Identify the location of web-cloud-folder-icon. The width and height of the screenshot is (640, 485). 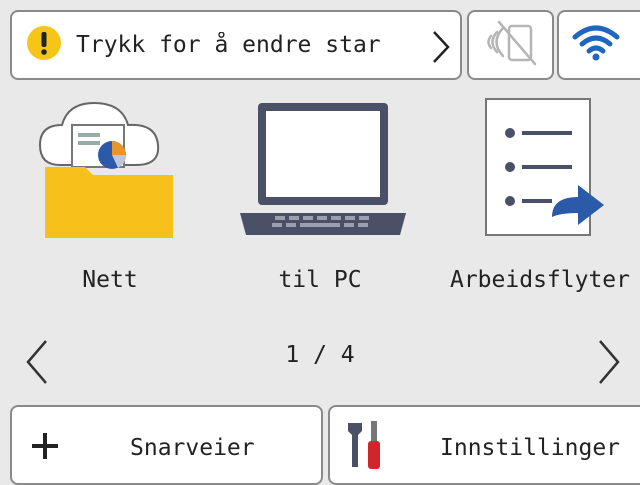
(110, 170).